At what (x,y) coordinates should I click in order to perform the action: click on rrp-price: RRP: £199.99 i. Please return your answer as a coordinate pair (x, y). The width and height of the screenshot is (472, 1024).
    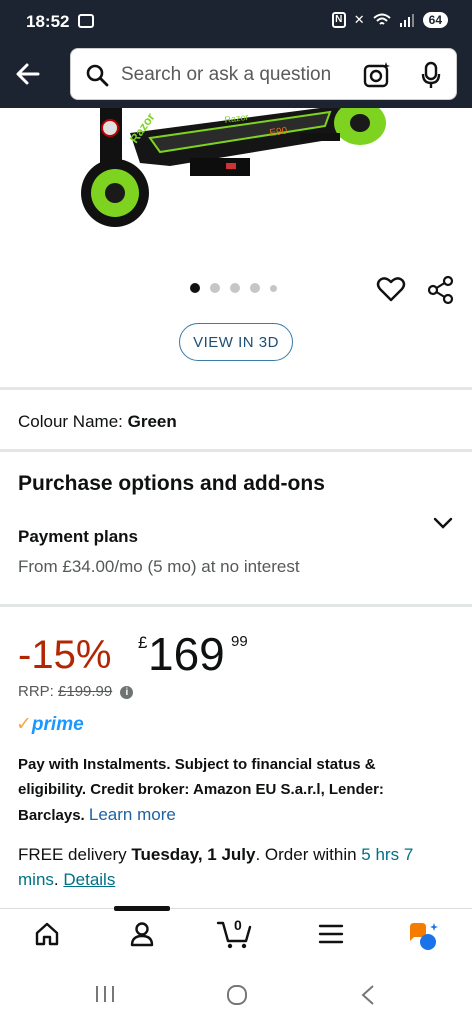
    Looking at the image, I should click on (76, 691).